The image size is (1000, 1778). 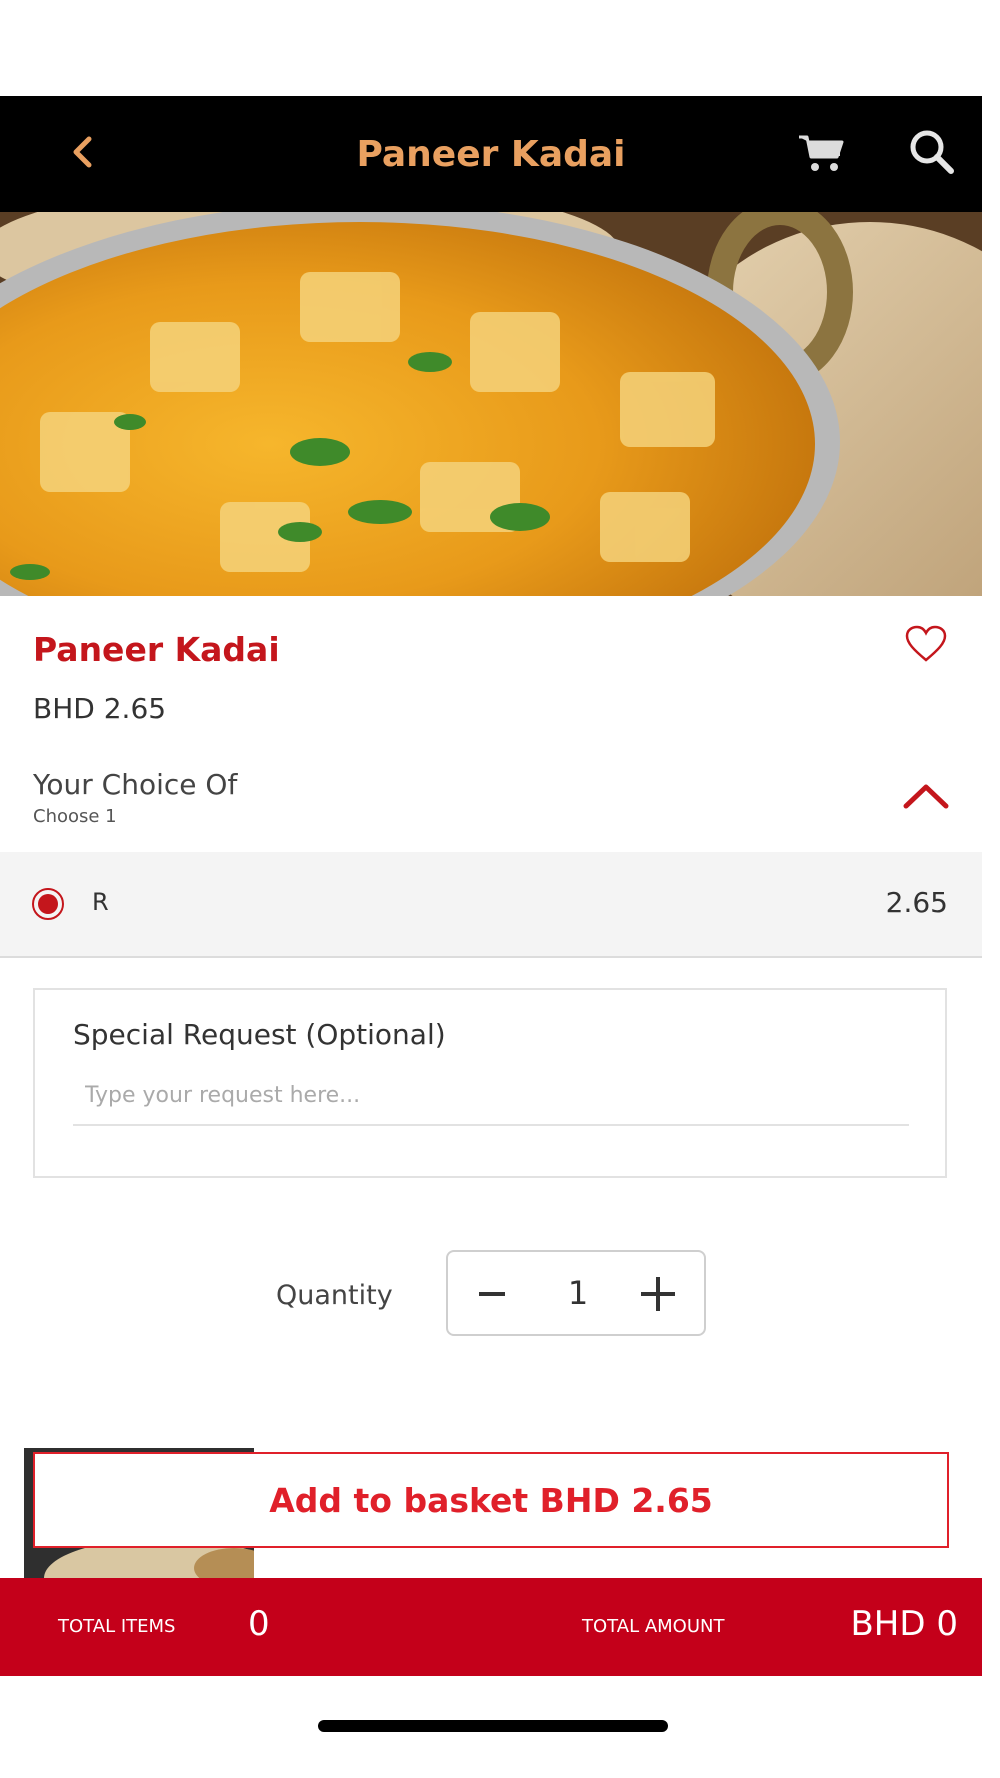 I want to click on quantity-stepper: 1, so click(x=576, y=1293).